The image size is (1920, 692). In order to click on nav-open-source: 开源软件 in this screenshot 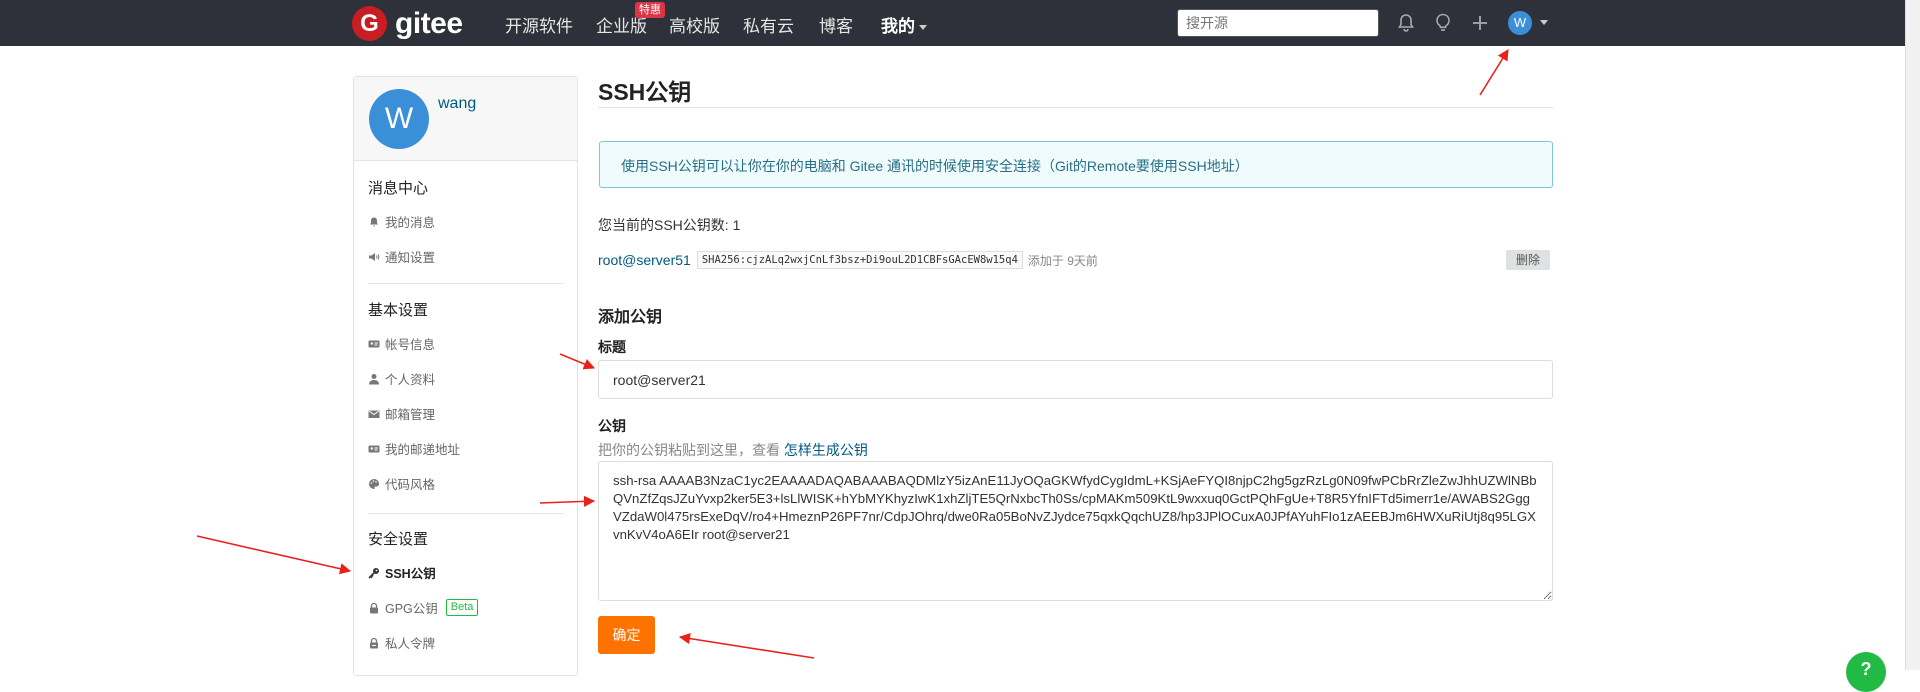, I will do `click(539, 24)`.